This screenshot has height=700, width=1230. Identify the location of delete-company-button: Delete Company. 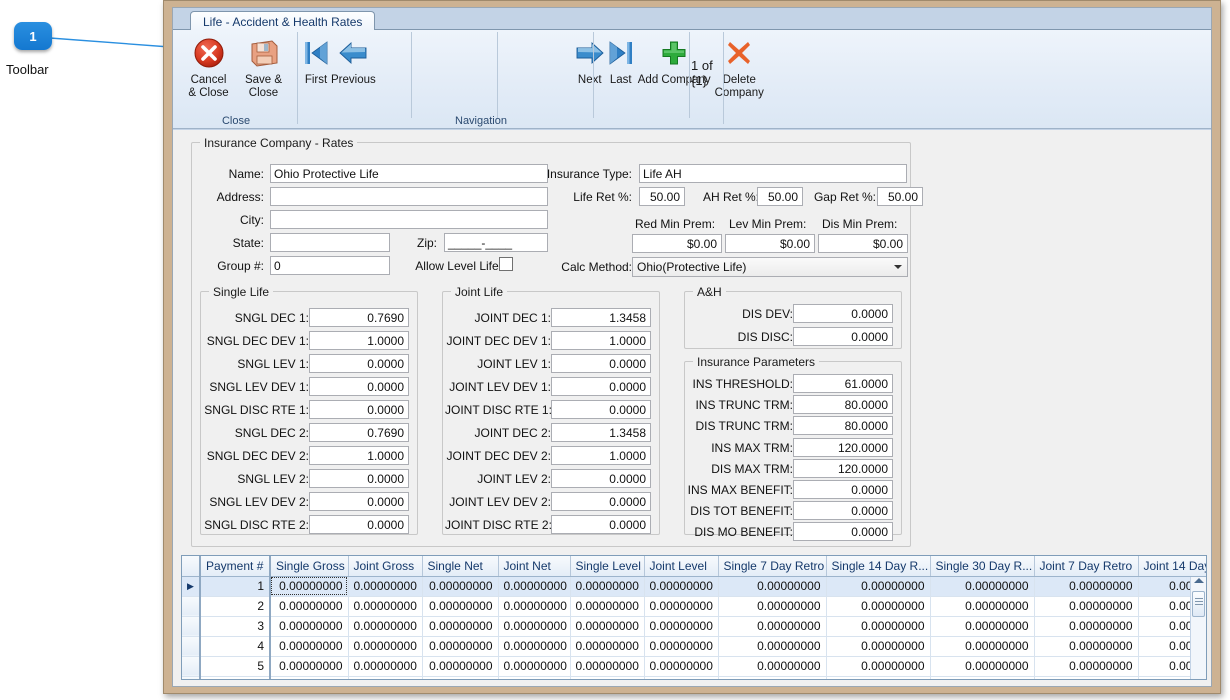
(739, 65).